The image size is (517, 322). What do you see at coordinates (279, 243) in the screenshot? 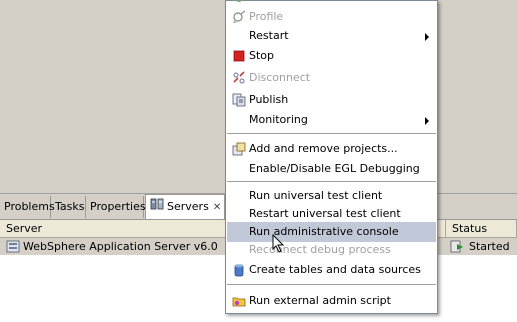
I see `mouse-cursor-icon` at bounding box center [279, 243].